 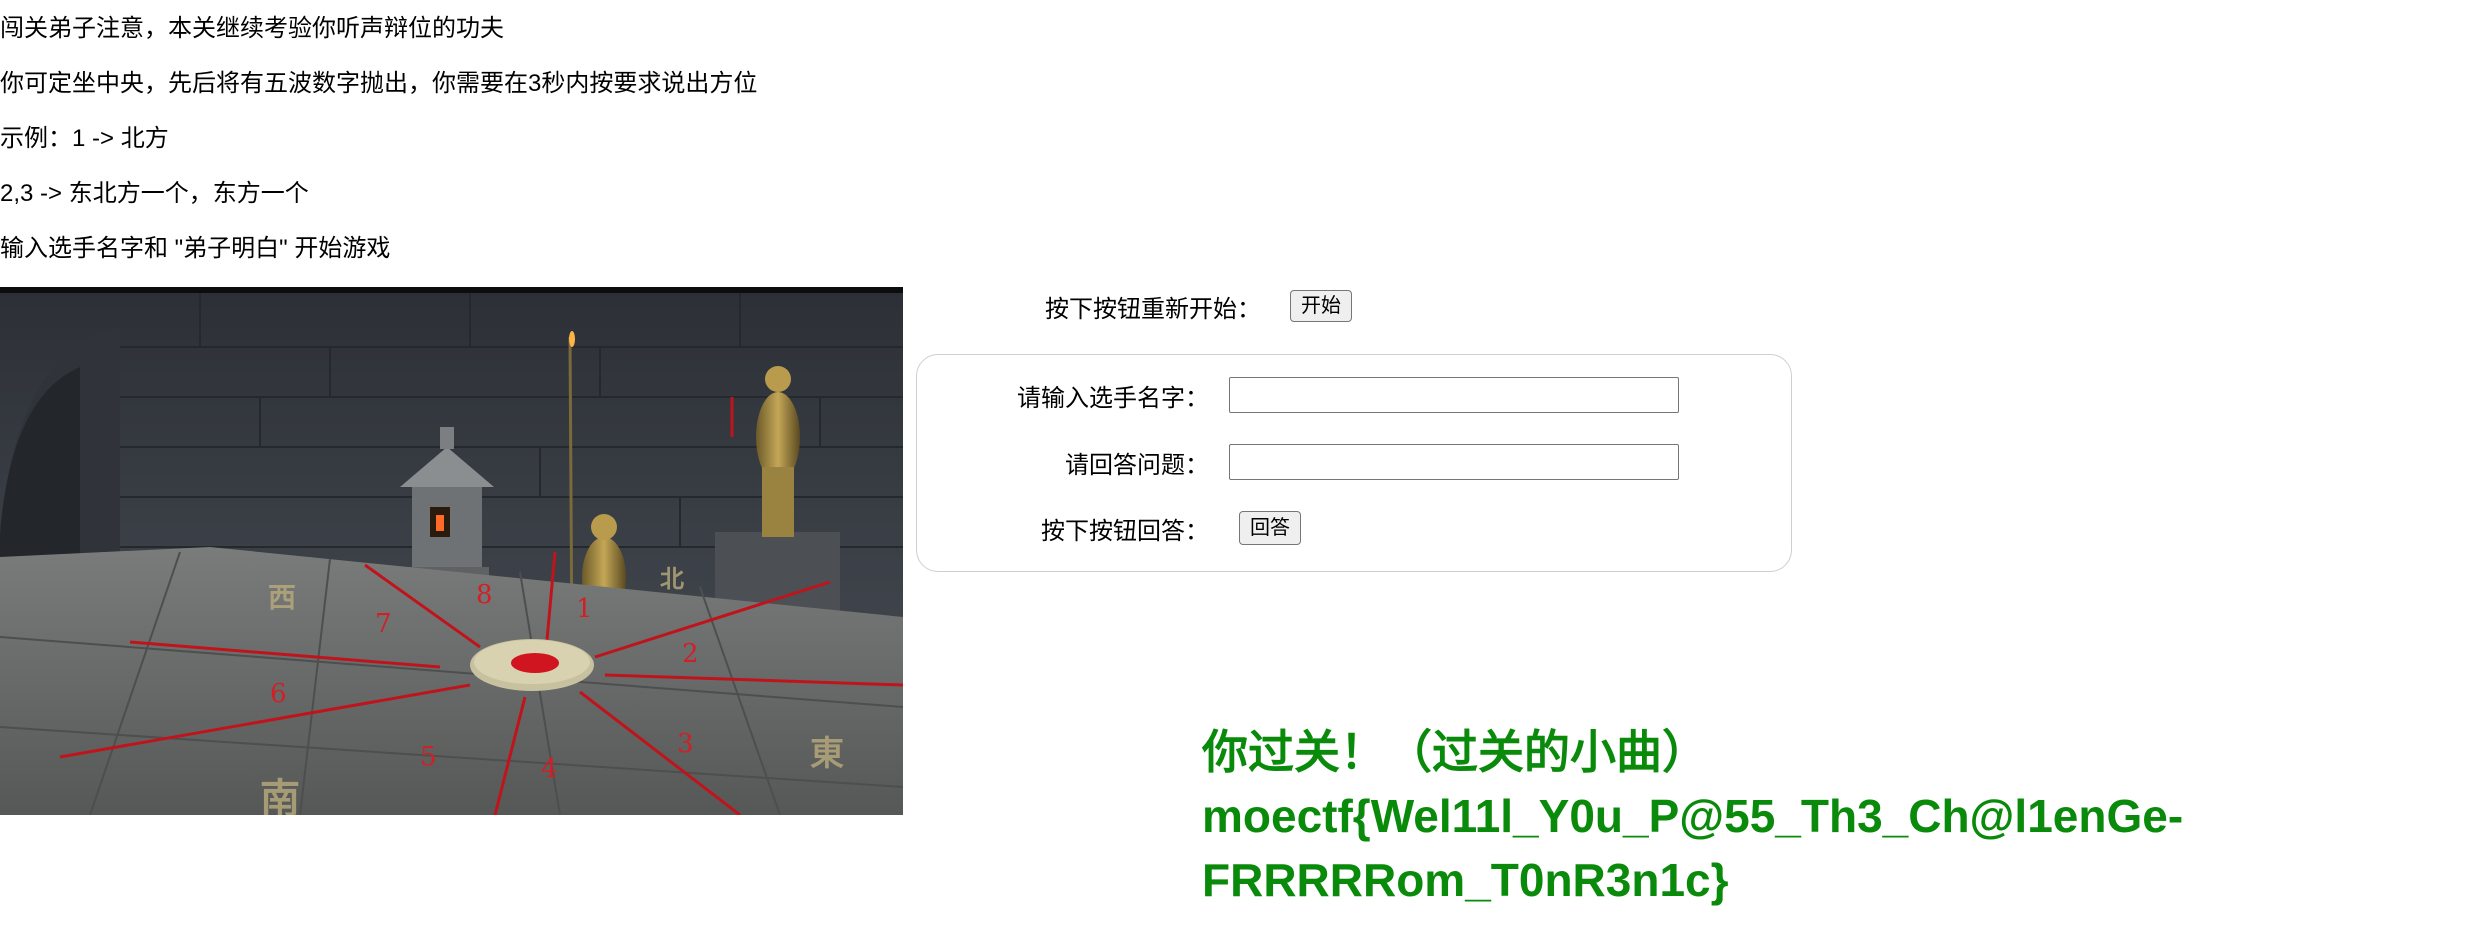 What do you see at coordinates (1454, 395) in the screenshot?
I see `player-name-input` at bounding box center [1454, 395].